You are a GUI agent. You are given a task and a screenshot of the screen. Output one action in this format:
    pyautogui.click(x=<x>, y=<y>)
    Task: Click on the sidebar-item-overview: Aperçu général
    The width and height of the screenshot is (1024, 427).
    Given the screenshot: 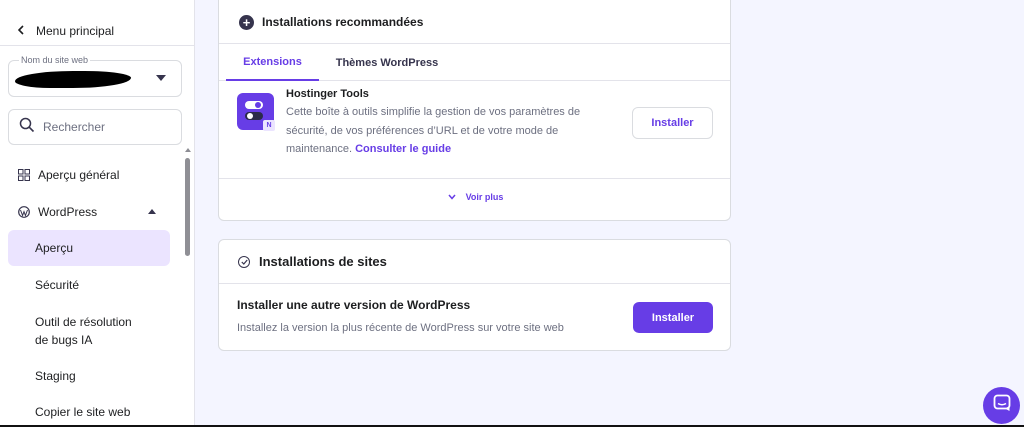 What is the action you would take?
    pyautogui.click(x=89, y=175)
    